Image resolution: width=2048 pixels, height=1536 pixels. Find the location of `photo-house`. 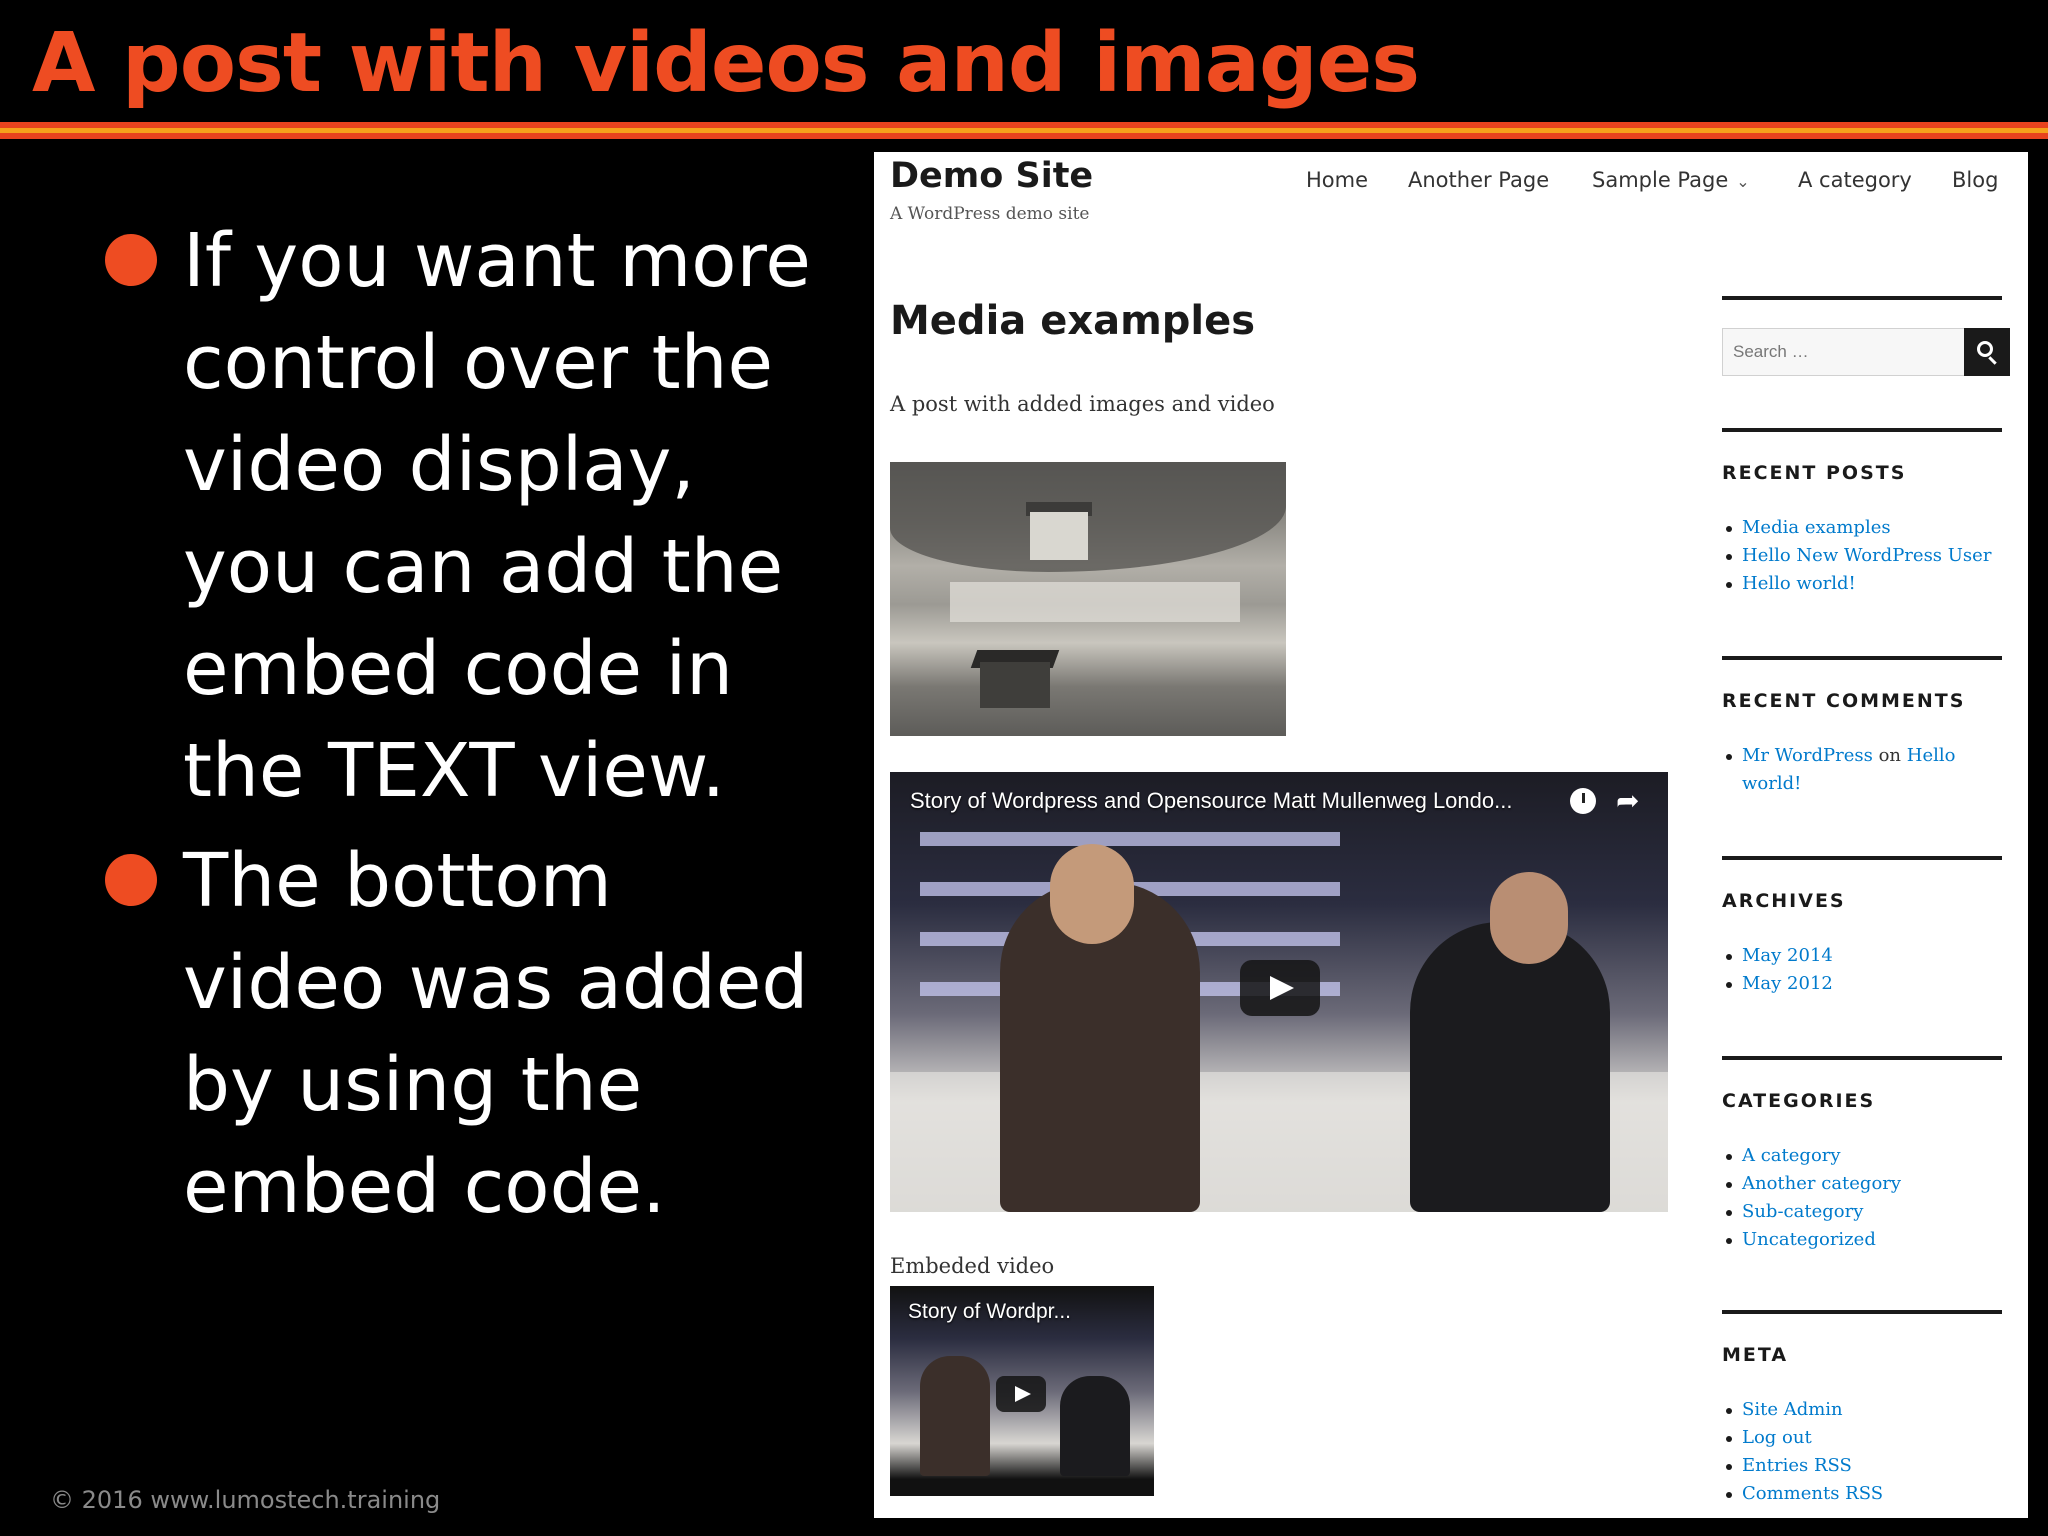

photo-house is located at coordinates (1059, 536).